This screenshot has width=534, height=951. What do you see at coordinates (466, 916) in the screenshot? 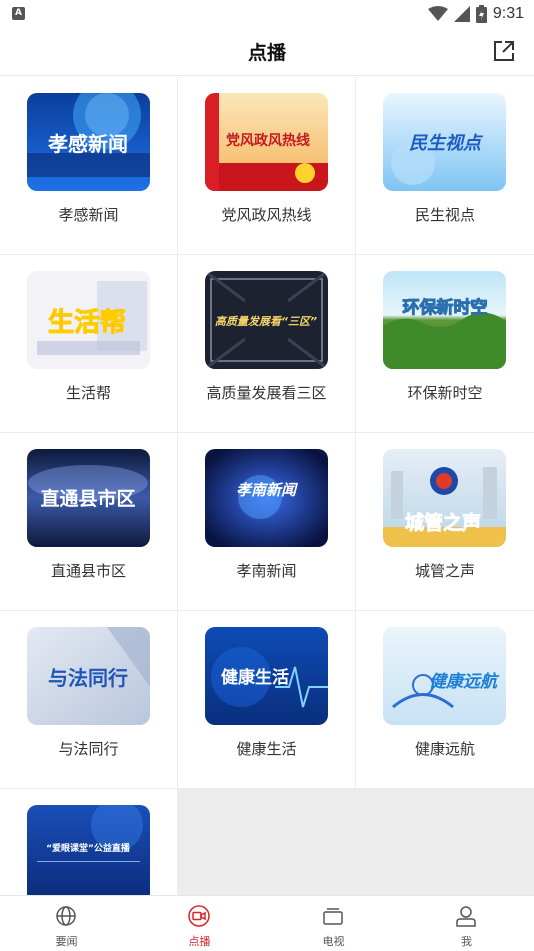
I see `user-icon` at bounding box center [466, 916].